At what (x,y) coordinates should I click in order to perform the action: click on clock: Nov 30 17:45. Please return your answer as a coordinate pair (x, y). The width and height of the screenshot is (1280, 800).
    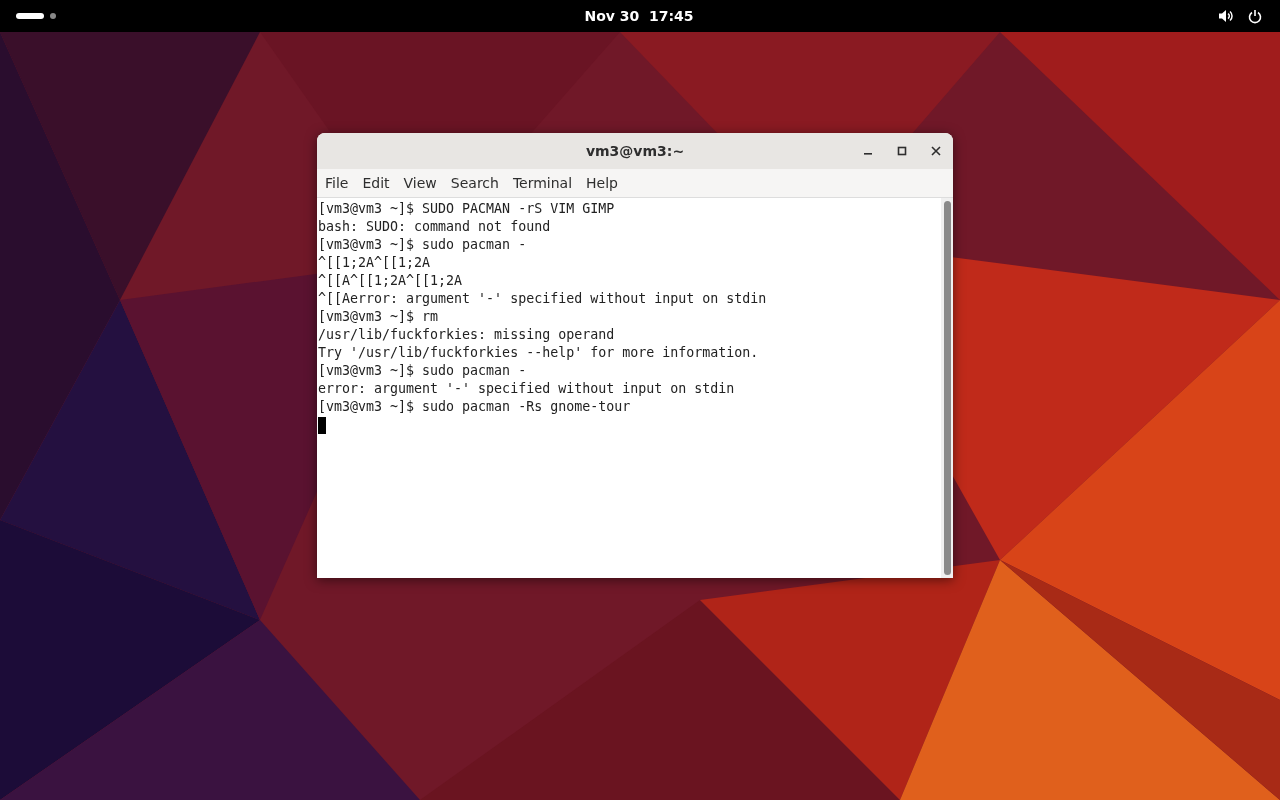
    Looking at the image, I should click on (639, 16).